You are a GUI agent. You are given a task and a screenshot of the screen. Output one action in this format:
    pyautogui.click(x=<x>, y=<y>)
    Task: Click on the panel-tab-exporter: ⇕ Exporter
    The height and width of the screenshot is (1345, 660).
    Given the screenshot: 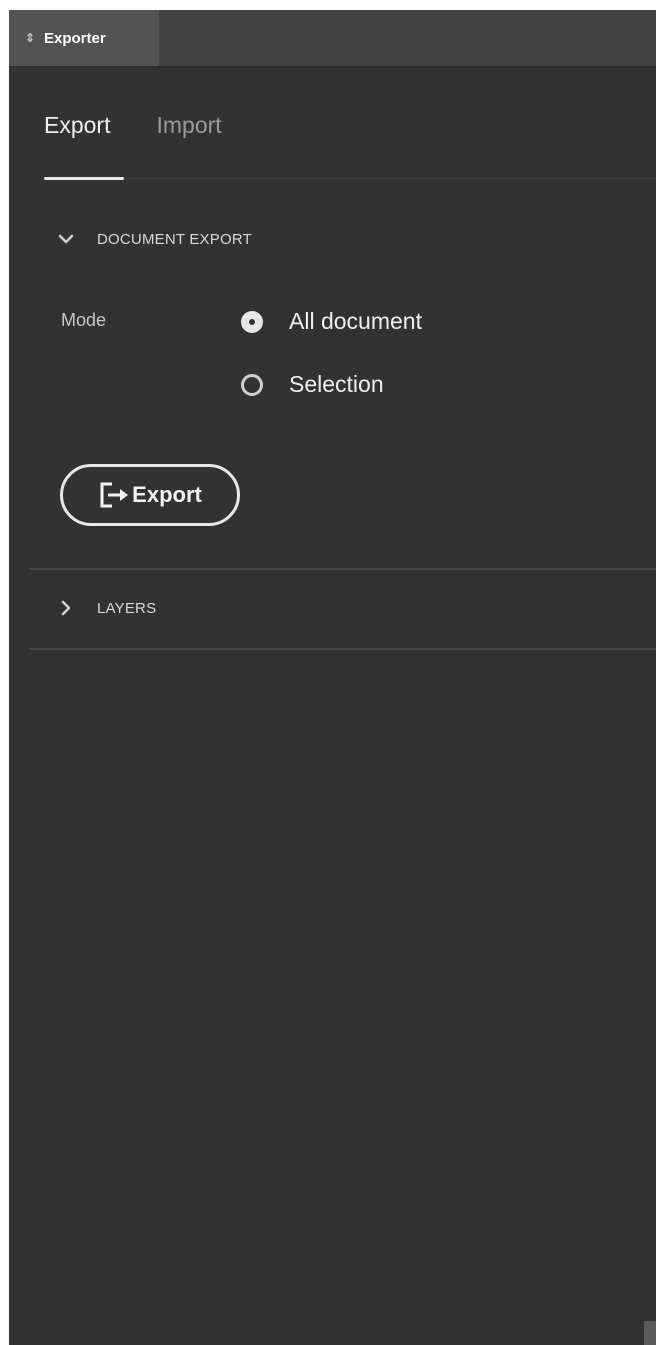 What is the action you would take?
    pyautogui.click(x=84, y=38)
    